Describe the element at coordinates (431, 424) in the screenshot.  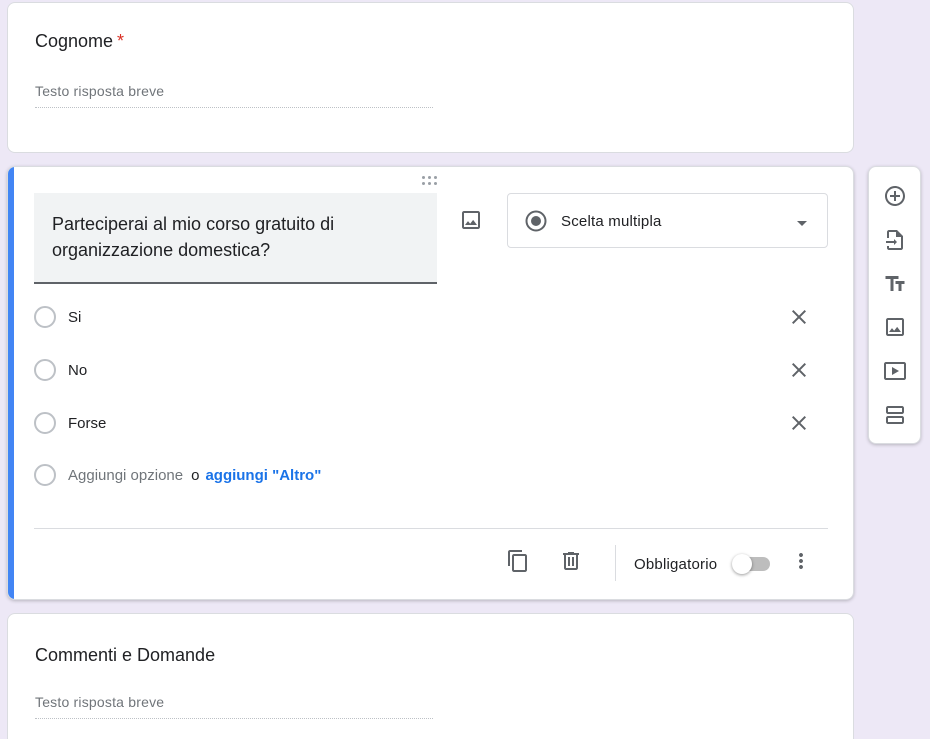
I see `option-row: Forse` at that location.